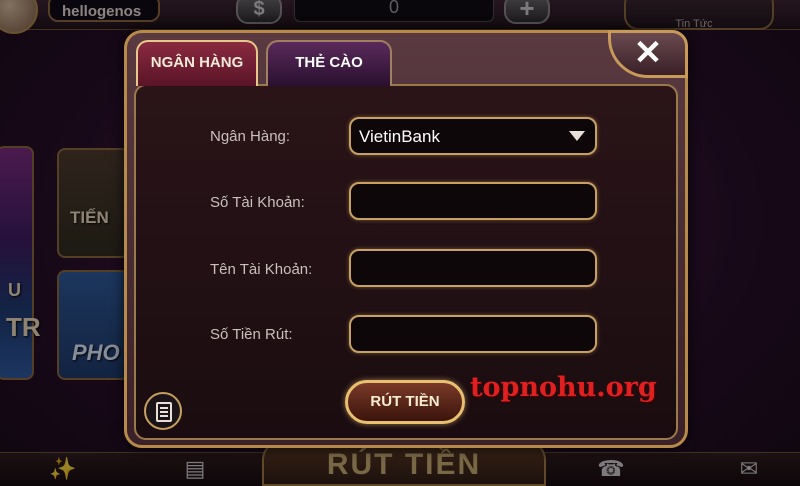  I want to click on watermark: topnohu.org, so click(563, 387).